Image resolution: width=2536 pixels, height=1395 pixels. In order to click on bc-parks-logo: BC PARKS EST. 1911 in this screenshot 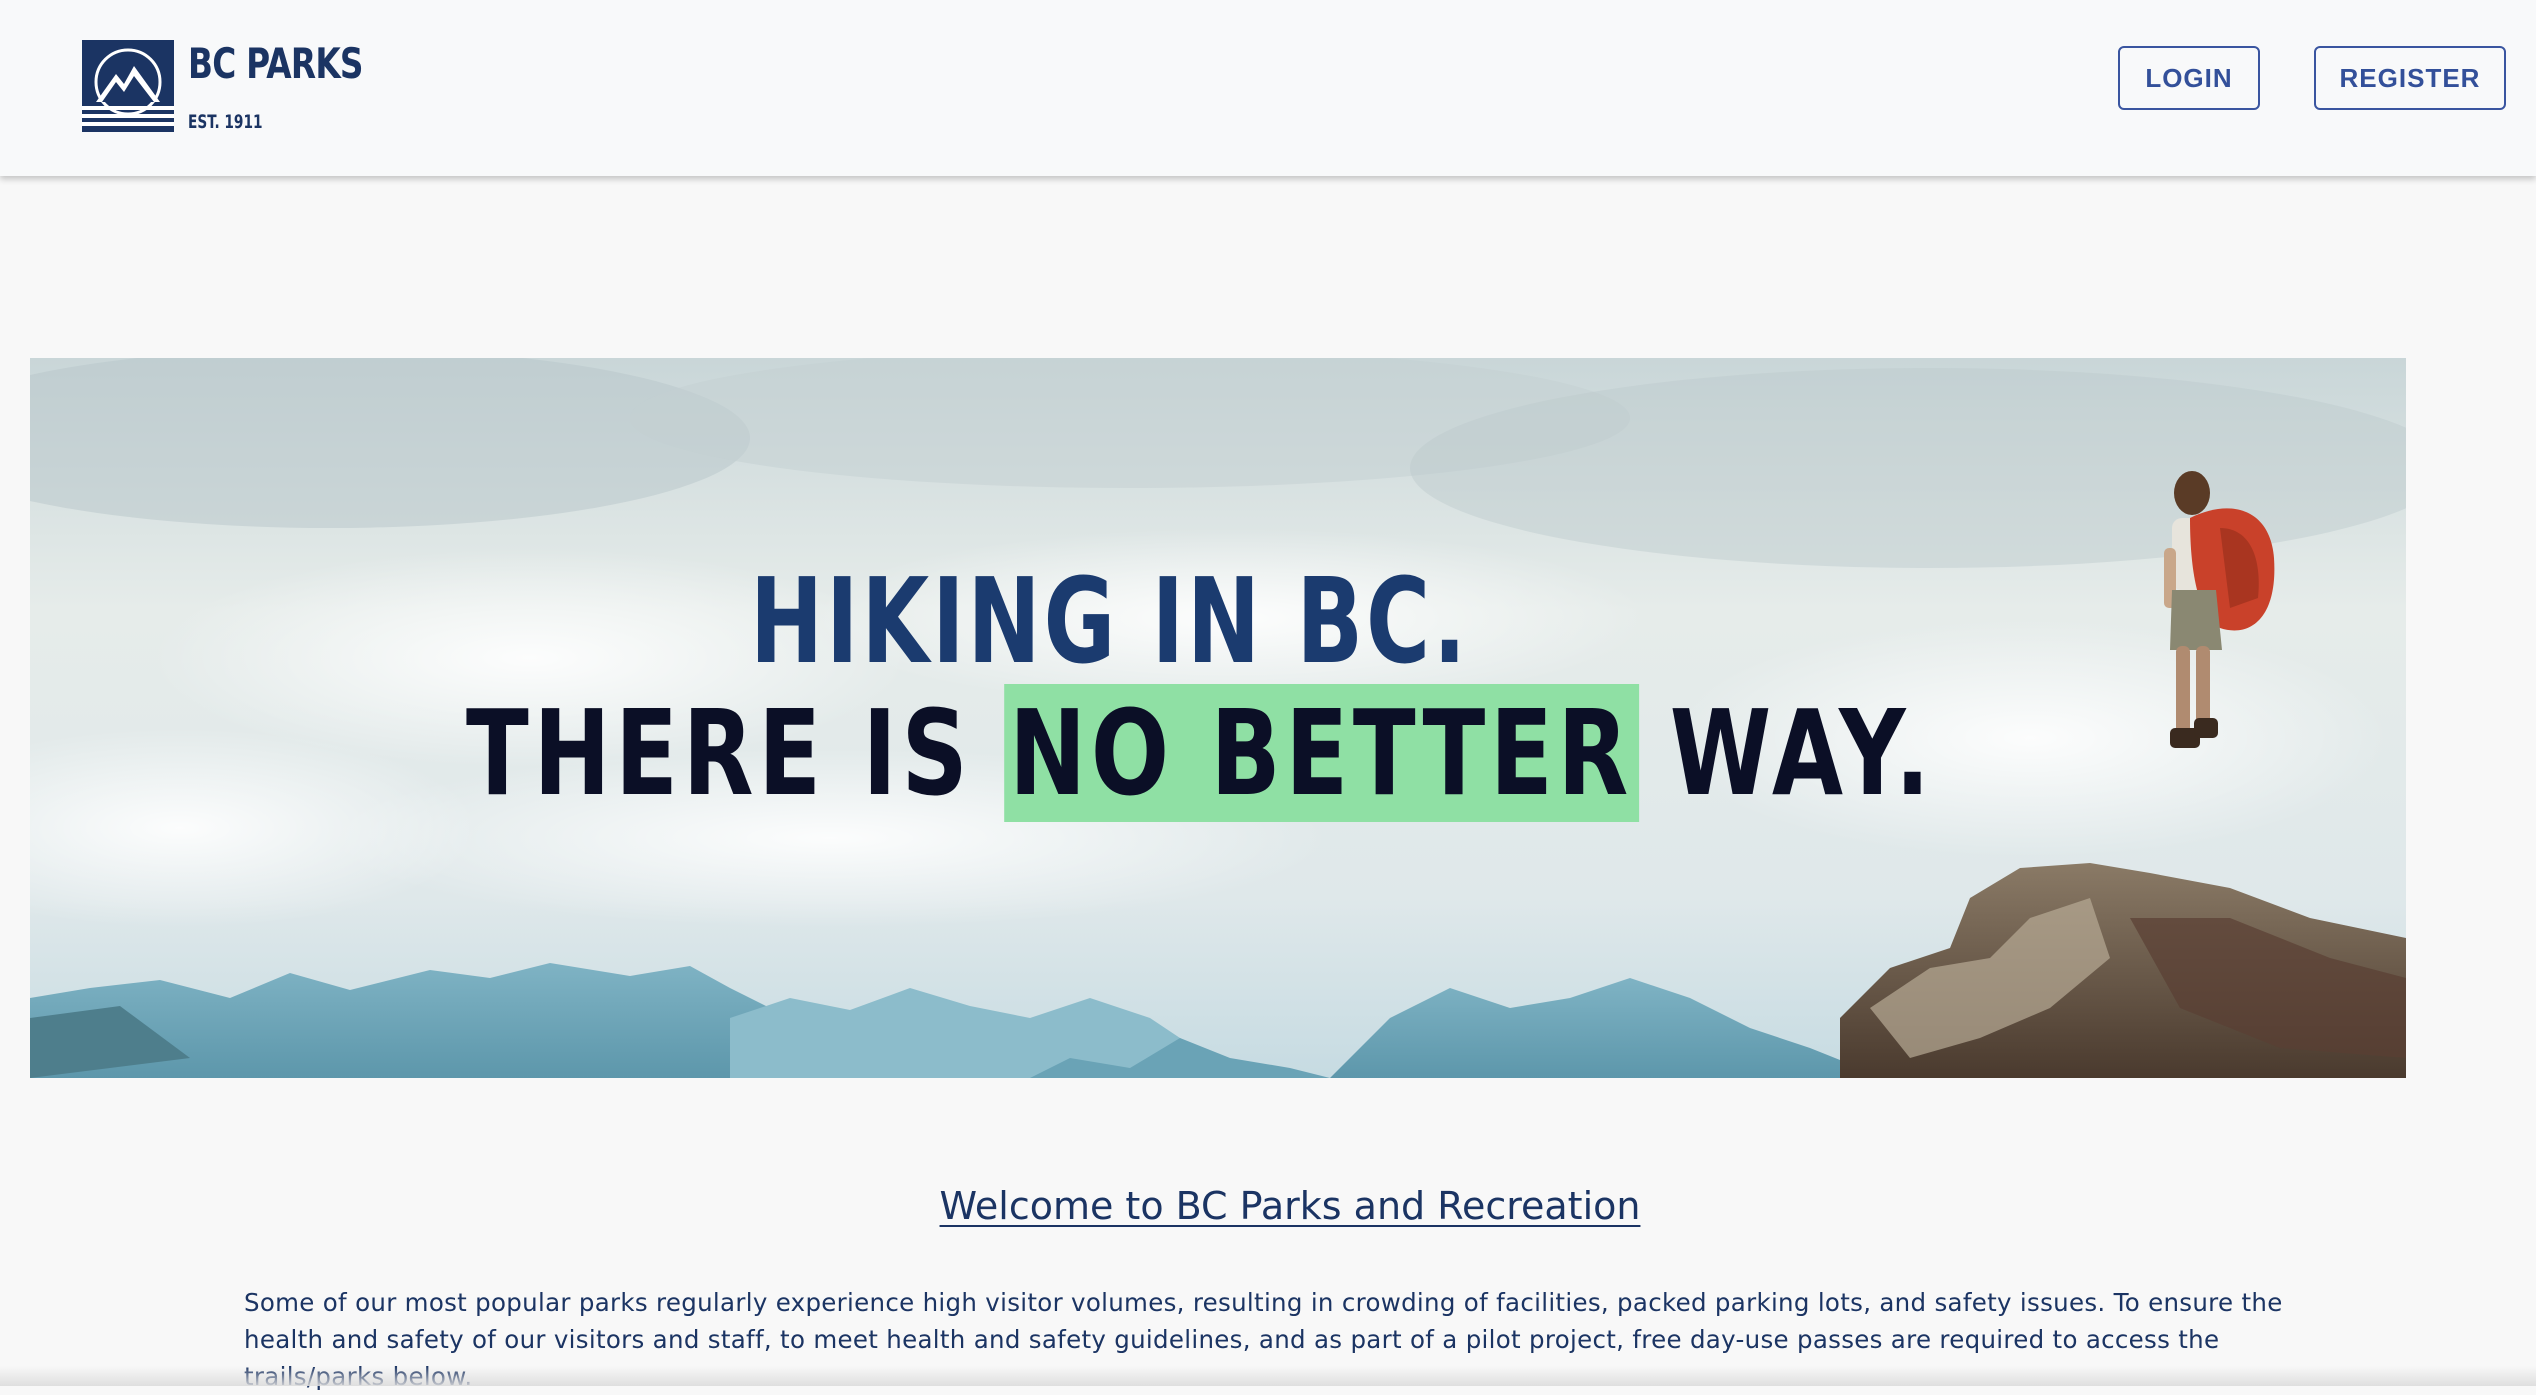, I will do `click(247, 87)`.